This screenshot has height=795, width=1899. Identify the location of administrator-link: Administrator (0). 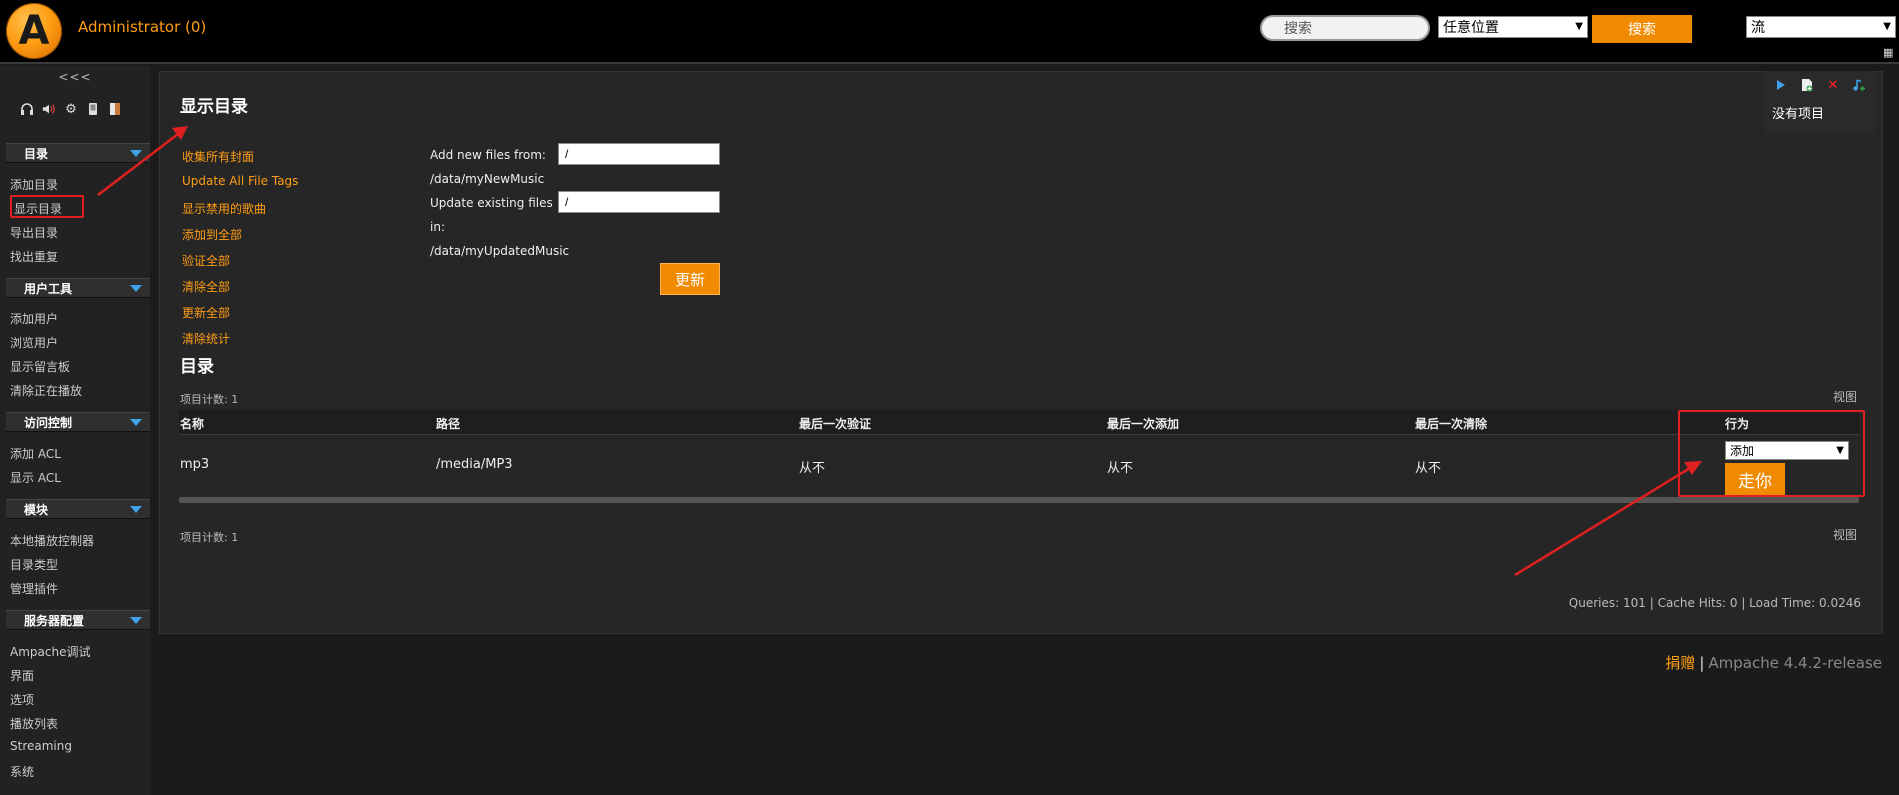
(142, 27).